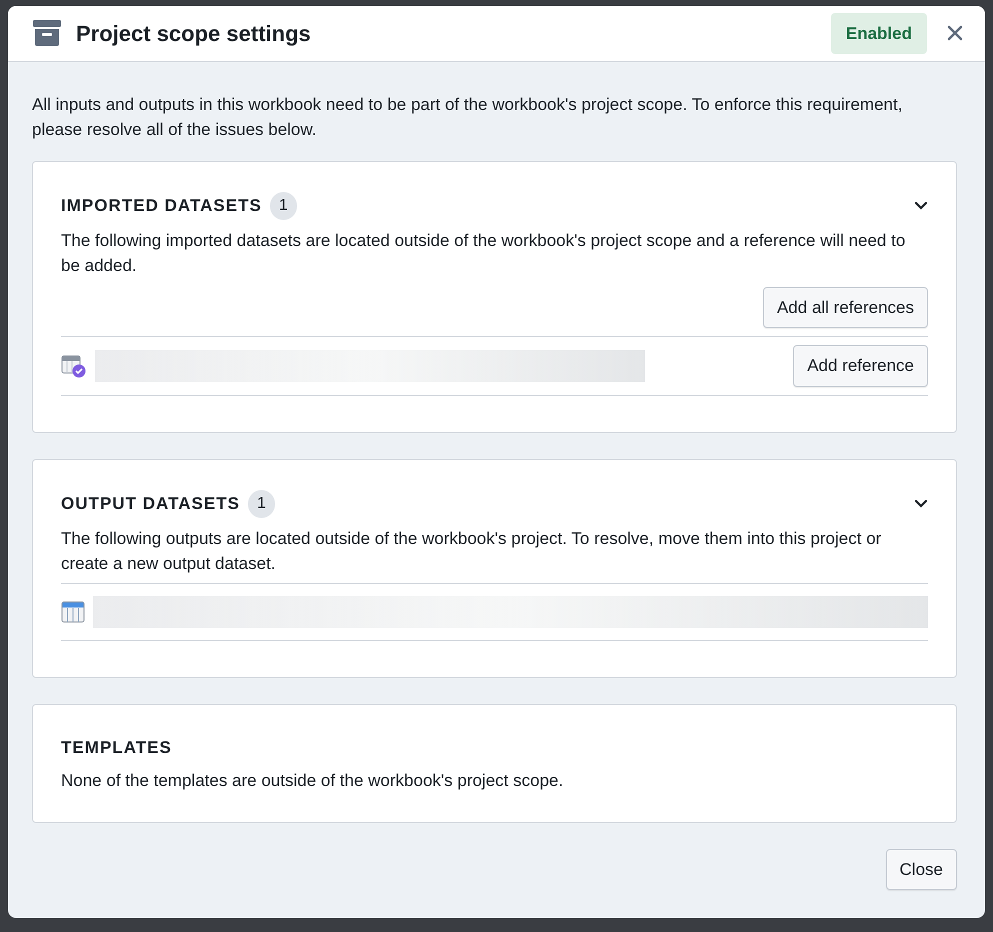  What do you see at coordinates (312, 781) in the screenshot?
I see `section-description: None of the templates are outside of the workbook's project scope.` at bounding box center [312, 781].